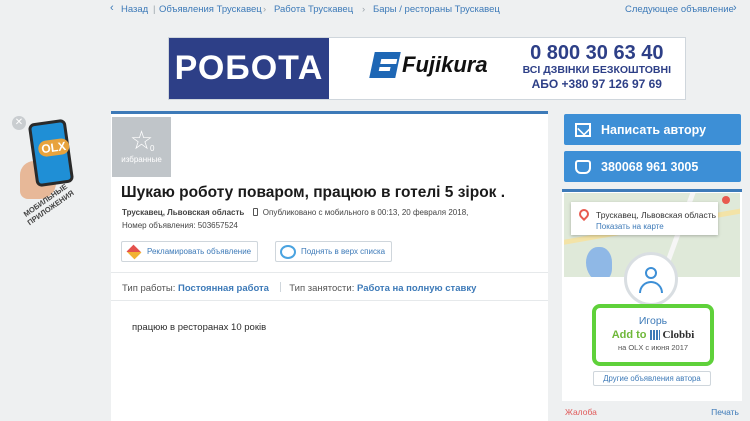 The width and height of the screenshot is (750, 421). I want to click on print-link: Печать, so click(725, 412).